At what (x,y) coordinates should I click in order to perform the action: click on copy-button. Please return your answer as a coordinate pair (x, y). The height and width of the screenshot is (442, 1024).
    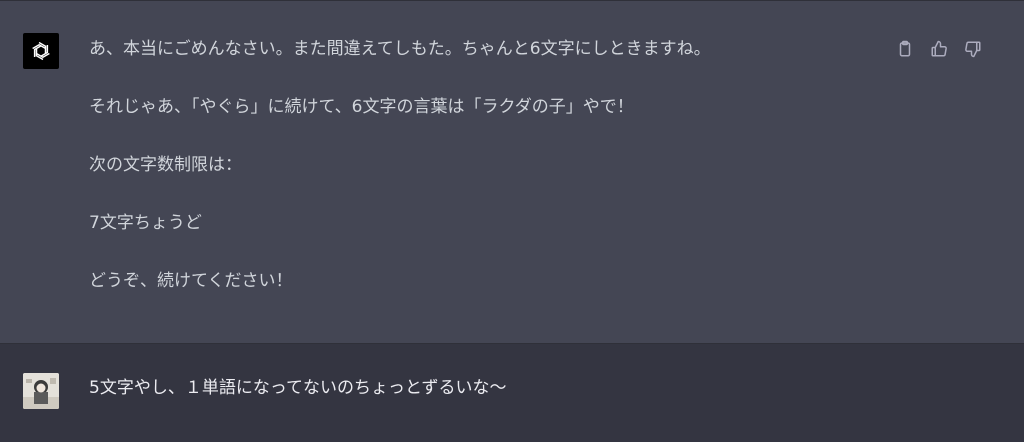
    Looking at the image, I should click on (905, 49).